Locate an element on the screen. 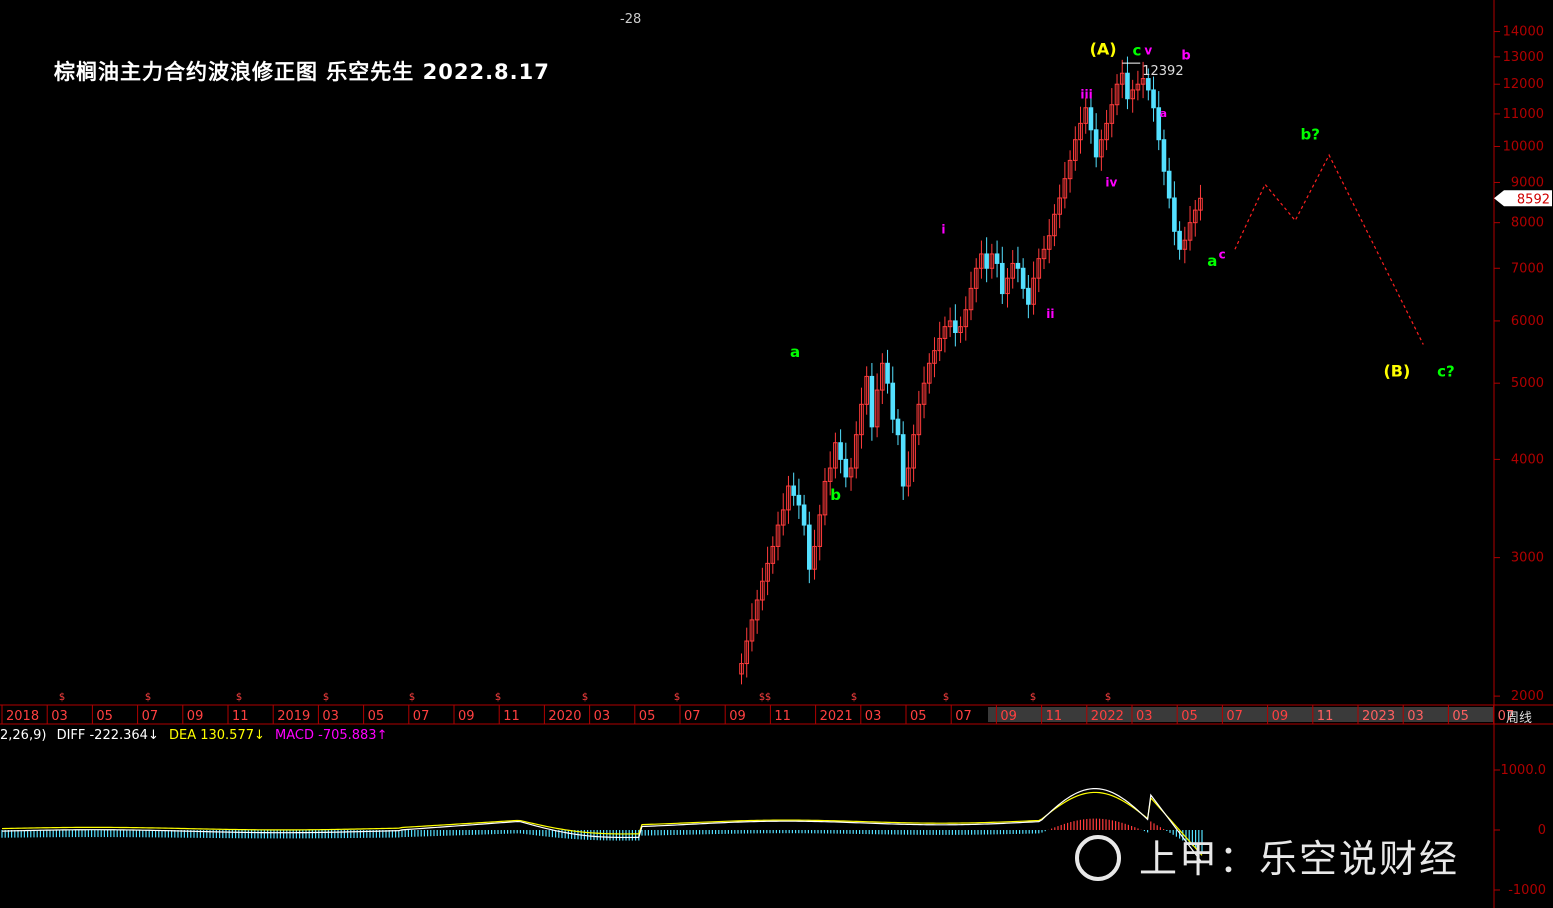  x-tick-label: 2018 is located at coordinates (22, 716).